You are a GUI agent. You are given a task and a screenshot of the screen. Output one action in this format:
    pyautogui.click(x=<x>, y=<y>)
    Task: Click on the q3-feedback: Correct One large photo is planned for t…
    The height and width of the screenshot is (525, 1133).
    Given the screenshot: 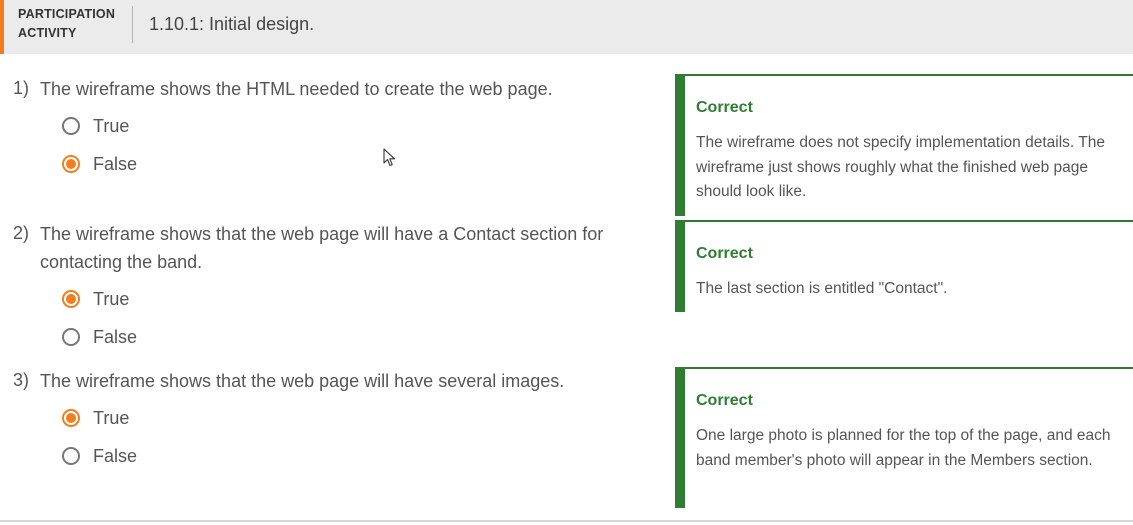 What is the action you would take?
    pyautogui.click(x=904, y=437)
    